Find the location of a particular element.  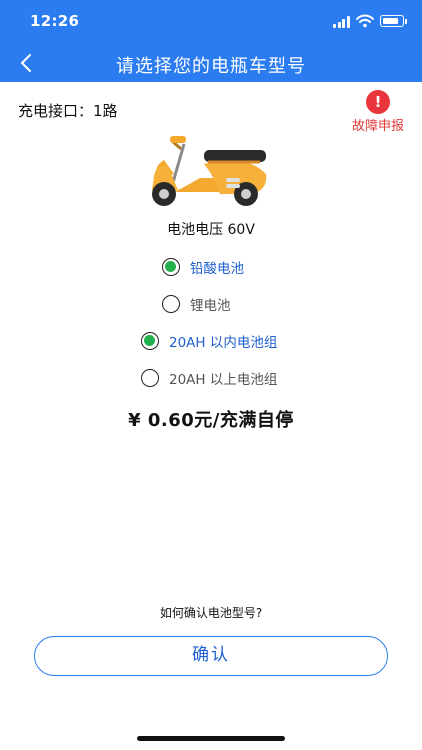

battery-type-lead-acid: 铅酸电池 is located at coordinates (203, 267).